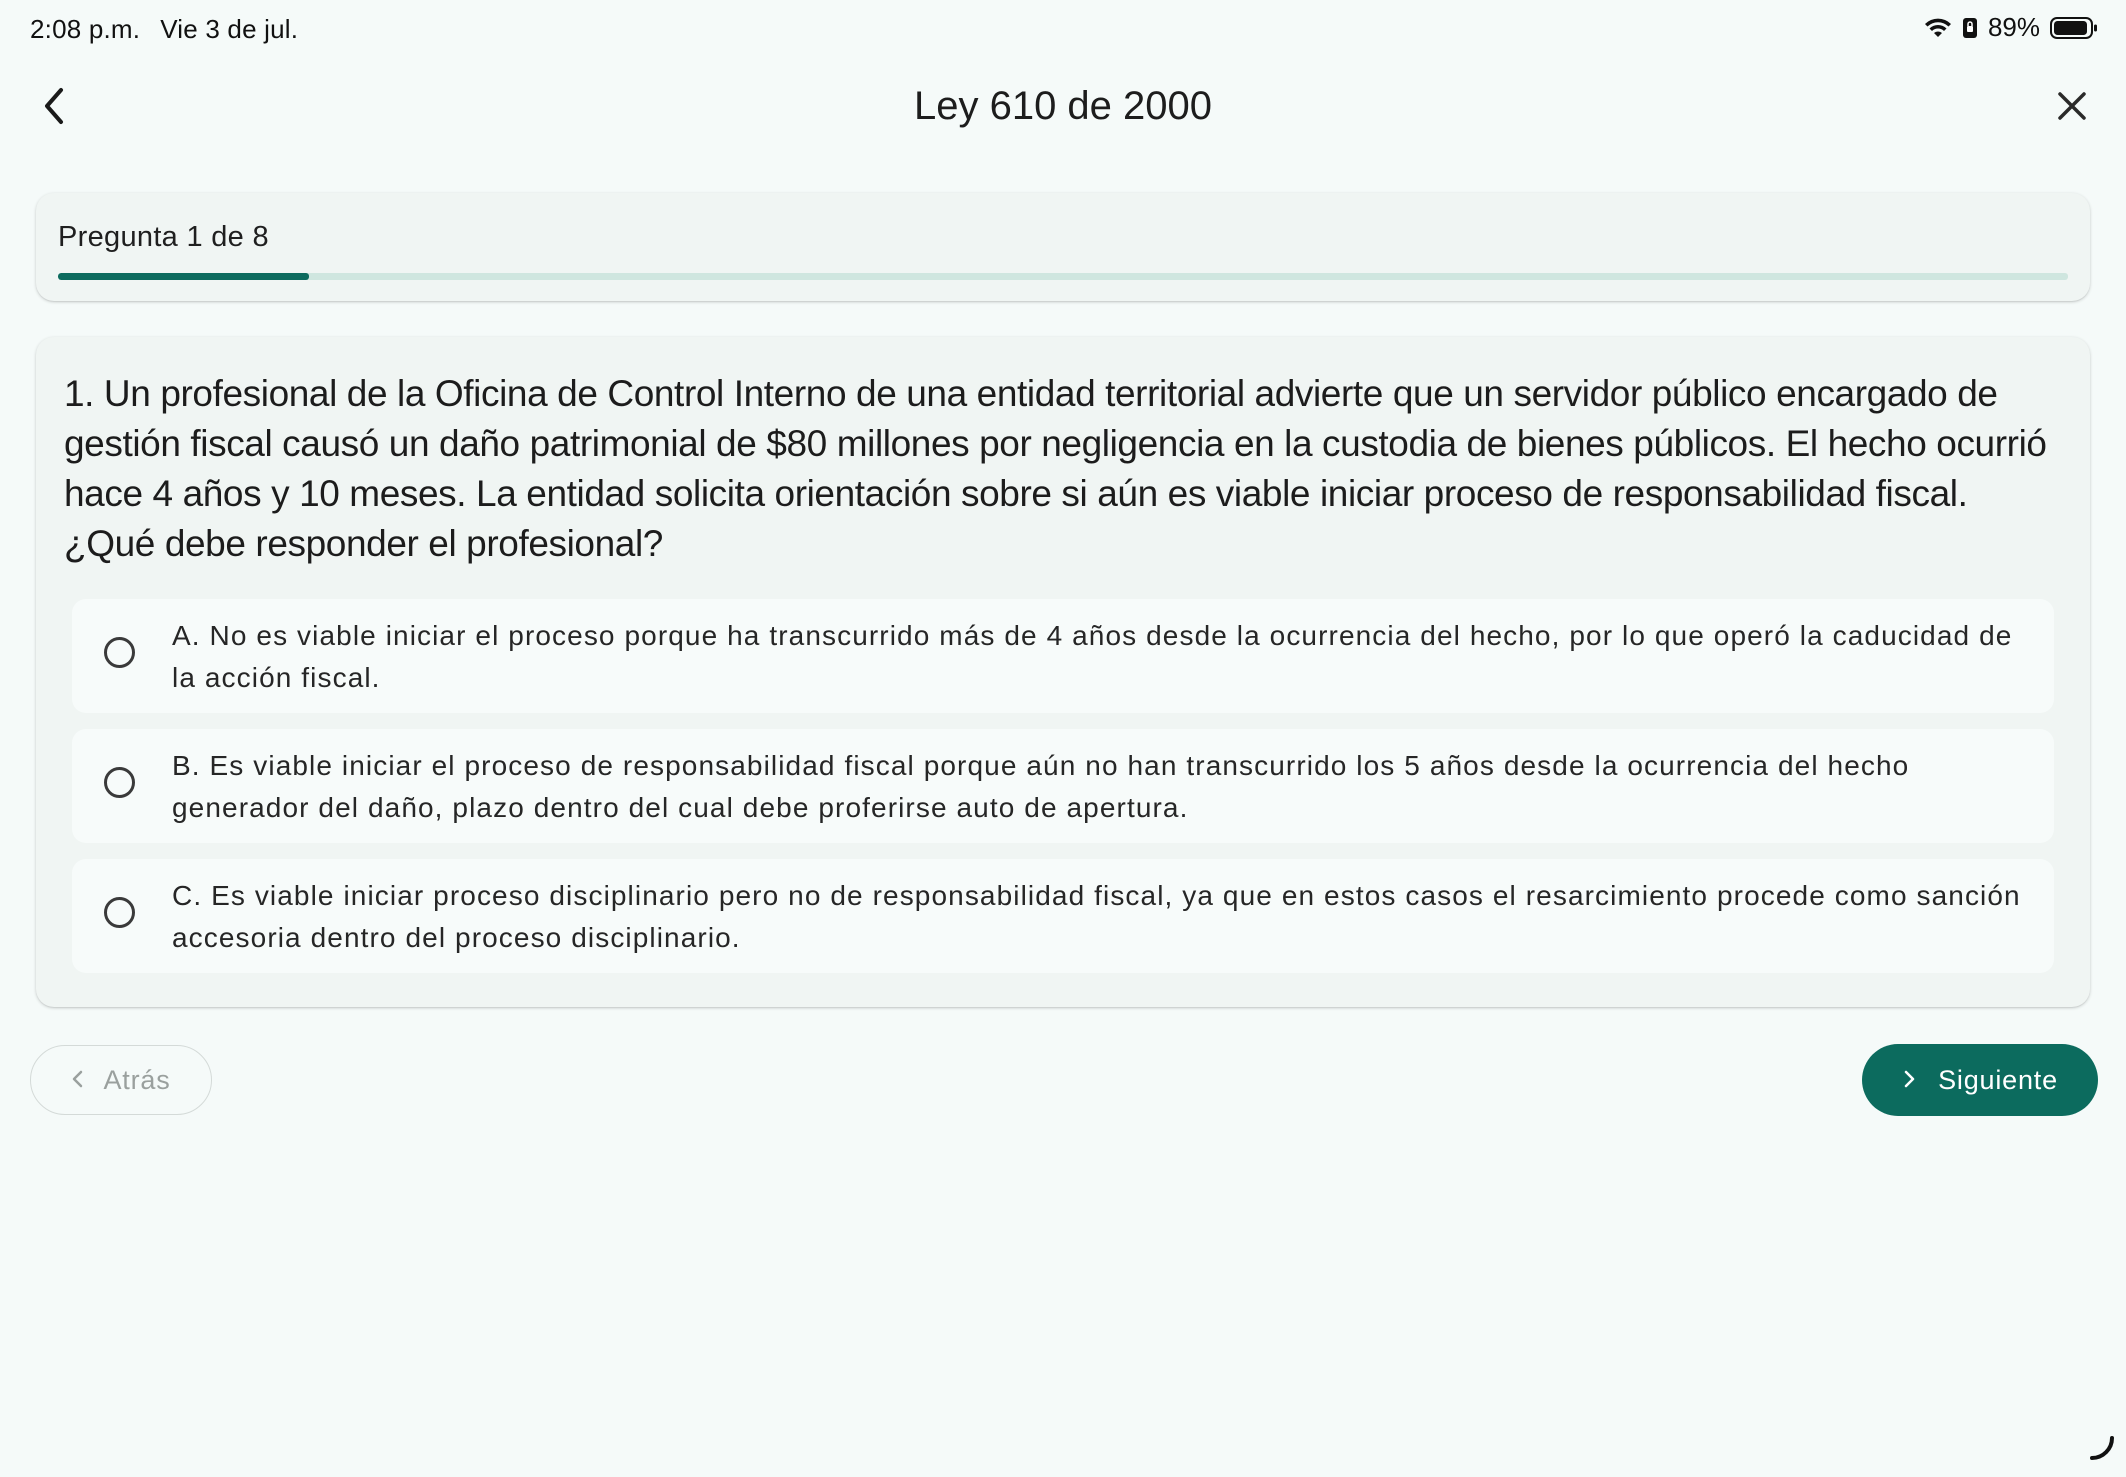 This screenshot has height=1477, width=2126. Describe the element at coordinates (229, 29) in the screenshot. I see `status-date: Vie 3 de jul.` at that location.